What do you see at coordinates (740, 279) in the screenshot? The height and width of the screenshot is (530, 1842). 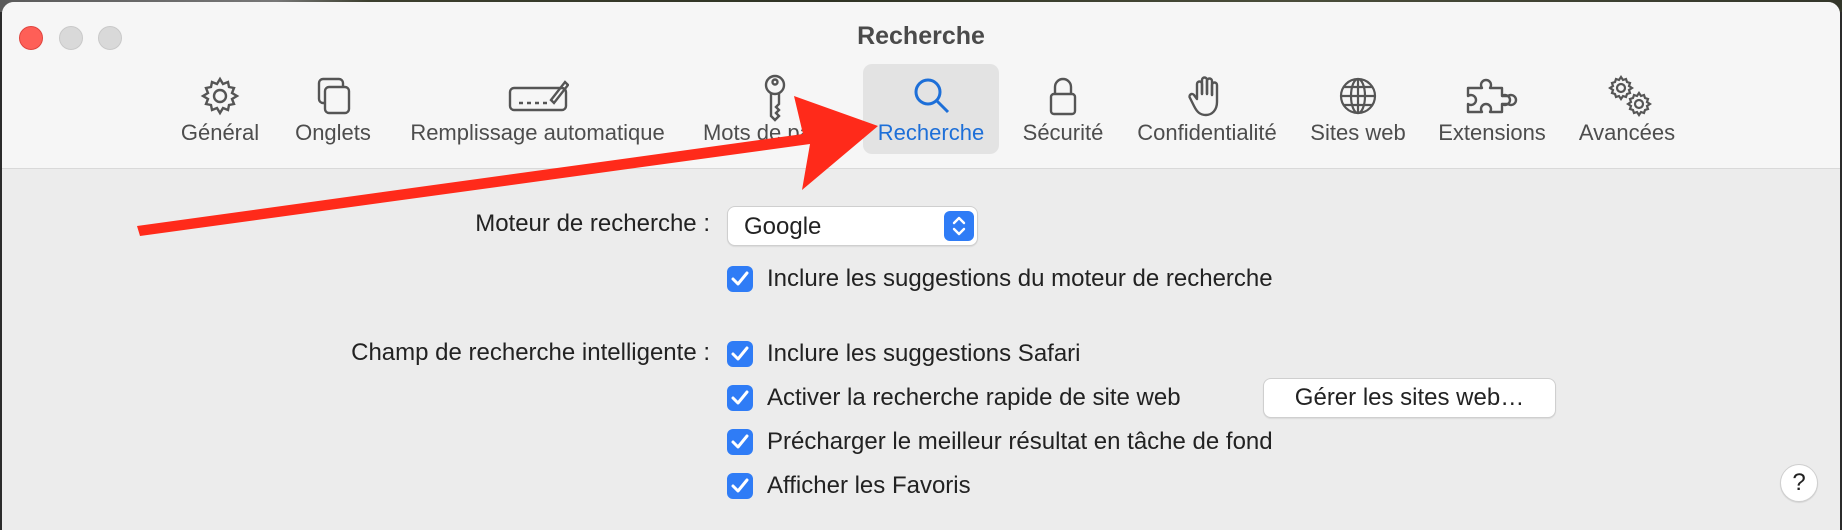 I see `engine-suggestions-checkbox` at bounding box center [740, 279].